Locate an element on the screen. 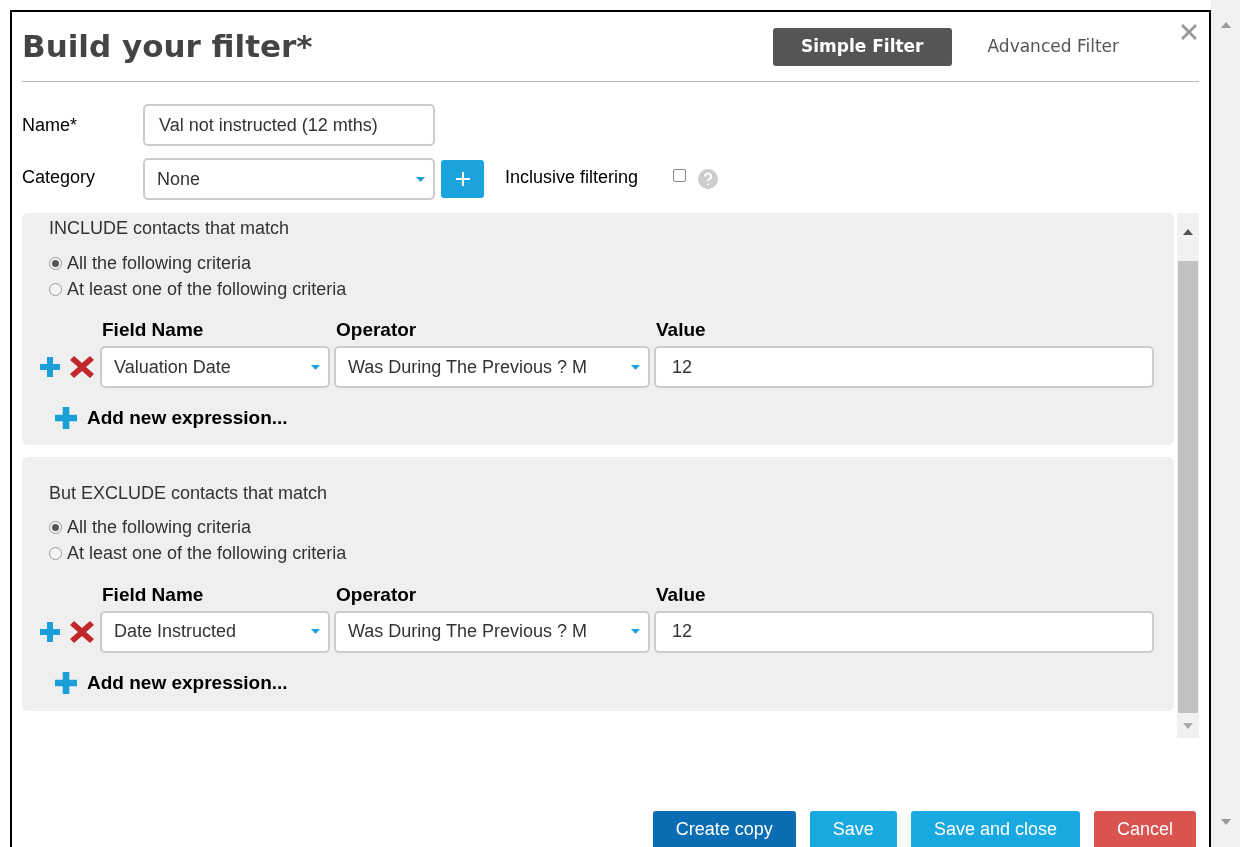 The width and height of the screenshot is (1241, 847). category-label: Category is located at coordinates (59, 177).